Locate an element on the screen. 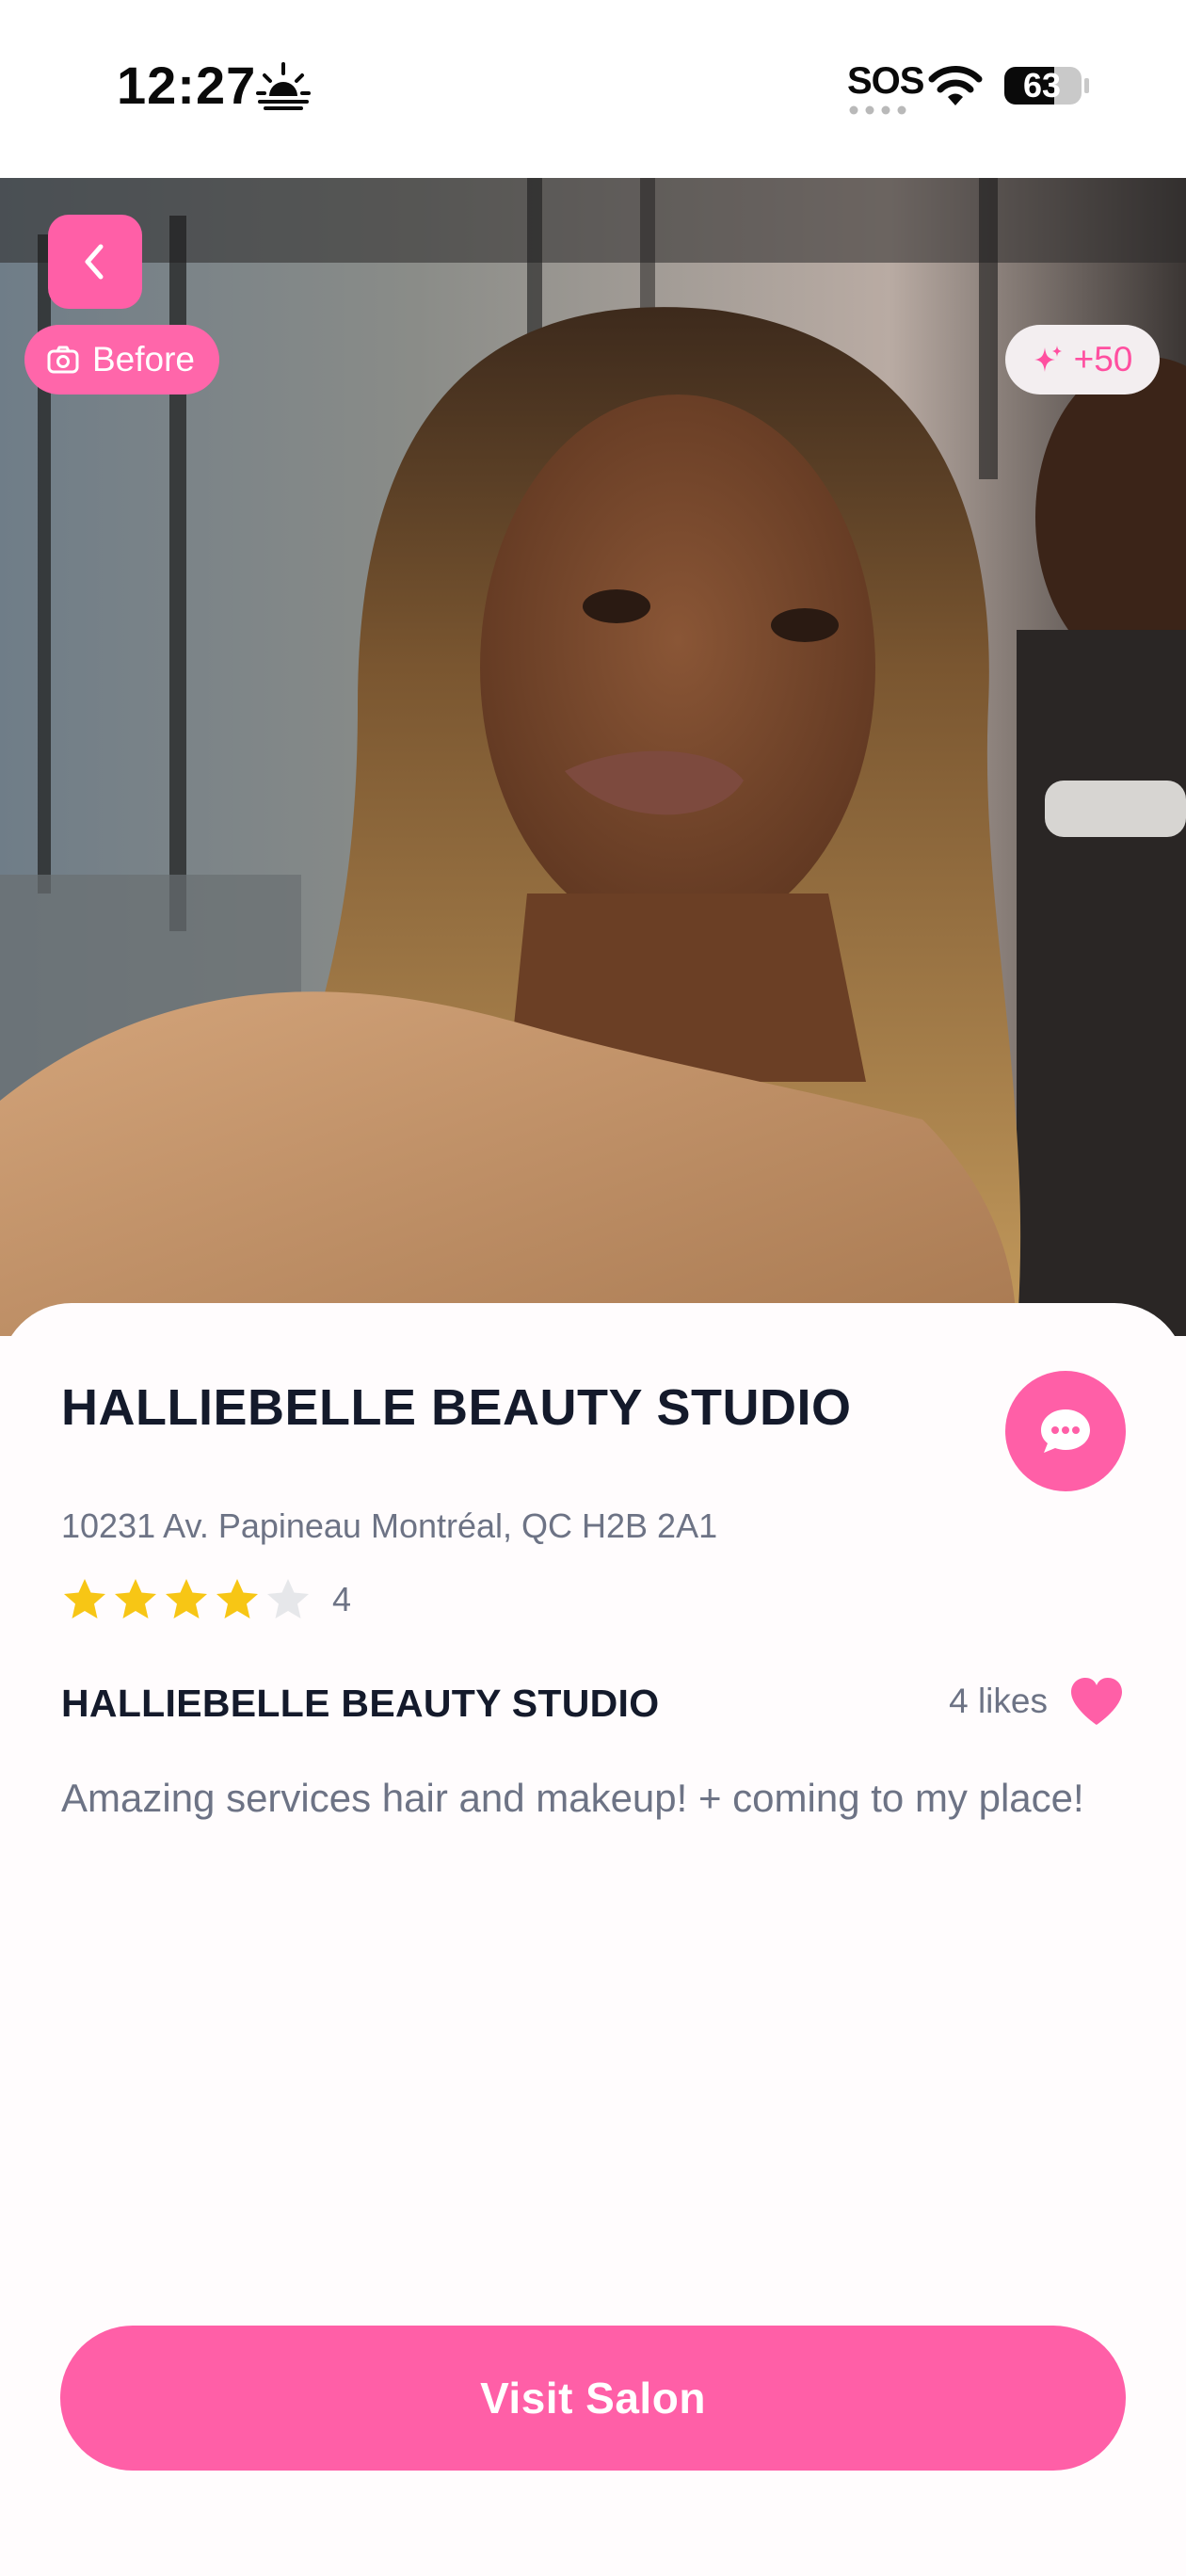 This screenshot has width=1186, height=2576. chat-bubble-icon is located at coordinates (1065, 1431).